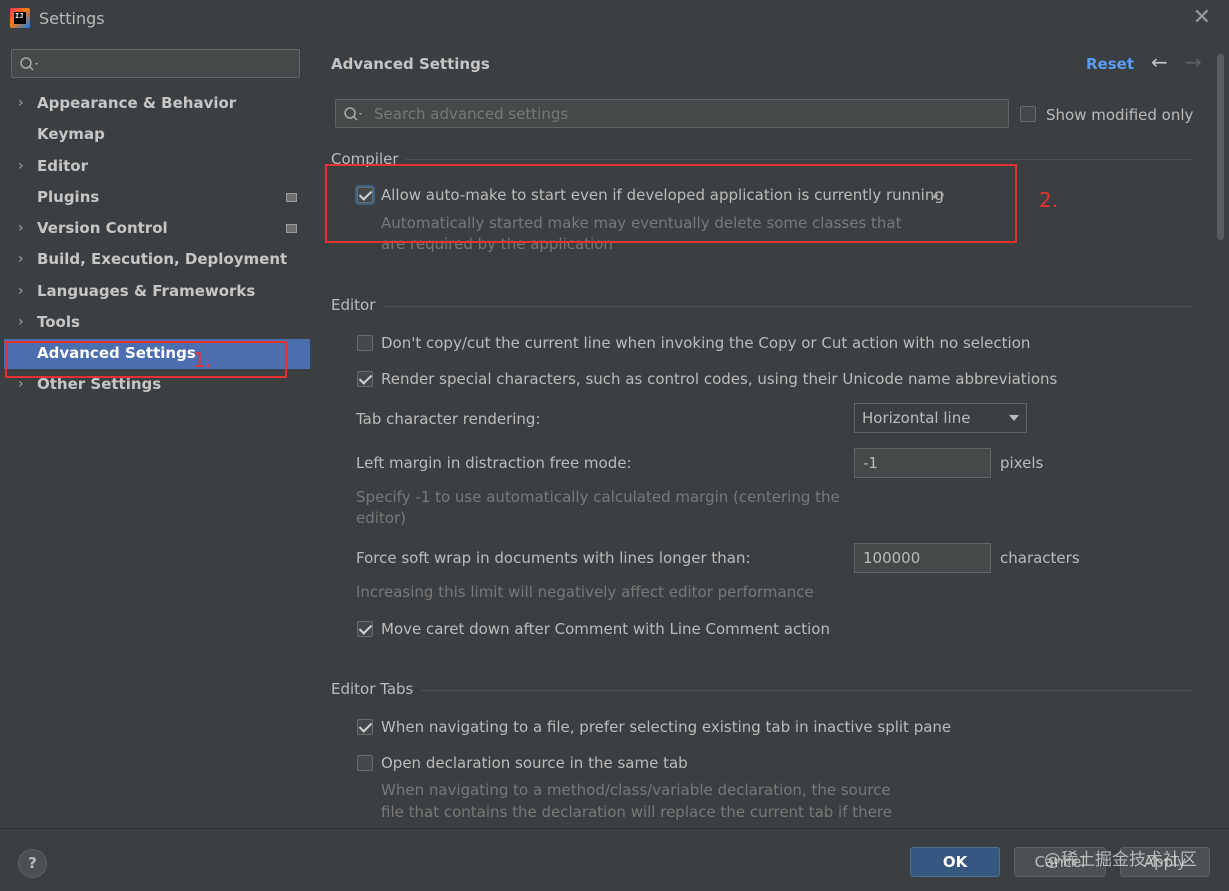  What do you see at coordinates (1159, 62) in the screenshot?
I see `back-arrow-icon: ←` at bounding box center [1159, 62].